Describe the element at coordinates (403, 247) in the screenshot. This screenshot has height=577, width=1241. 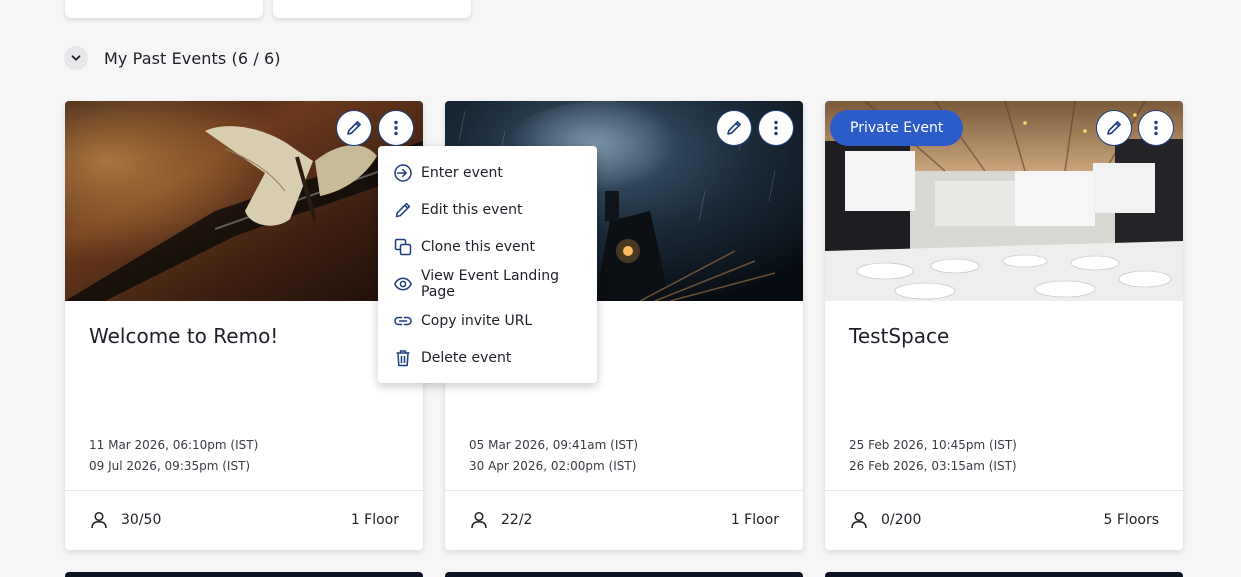
I see `clone-icon` at that location.